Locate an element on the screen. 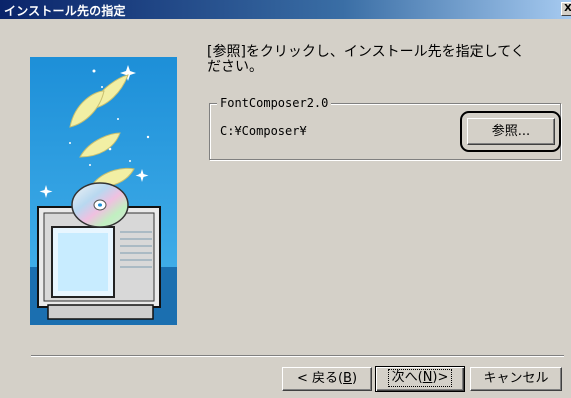 The width and height of the screenshot is (571, 398). back-button-prefix: < 戻る( is located at coordinates (320, 378).